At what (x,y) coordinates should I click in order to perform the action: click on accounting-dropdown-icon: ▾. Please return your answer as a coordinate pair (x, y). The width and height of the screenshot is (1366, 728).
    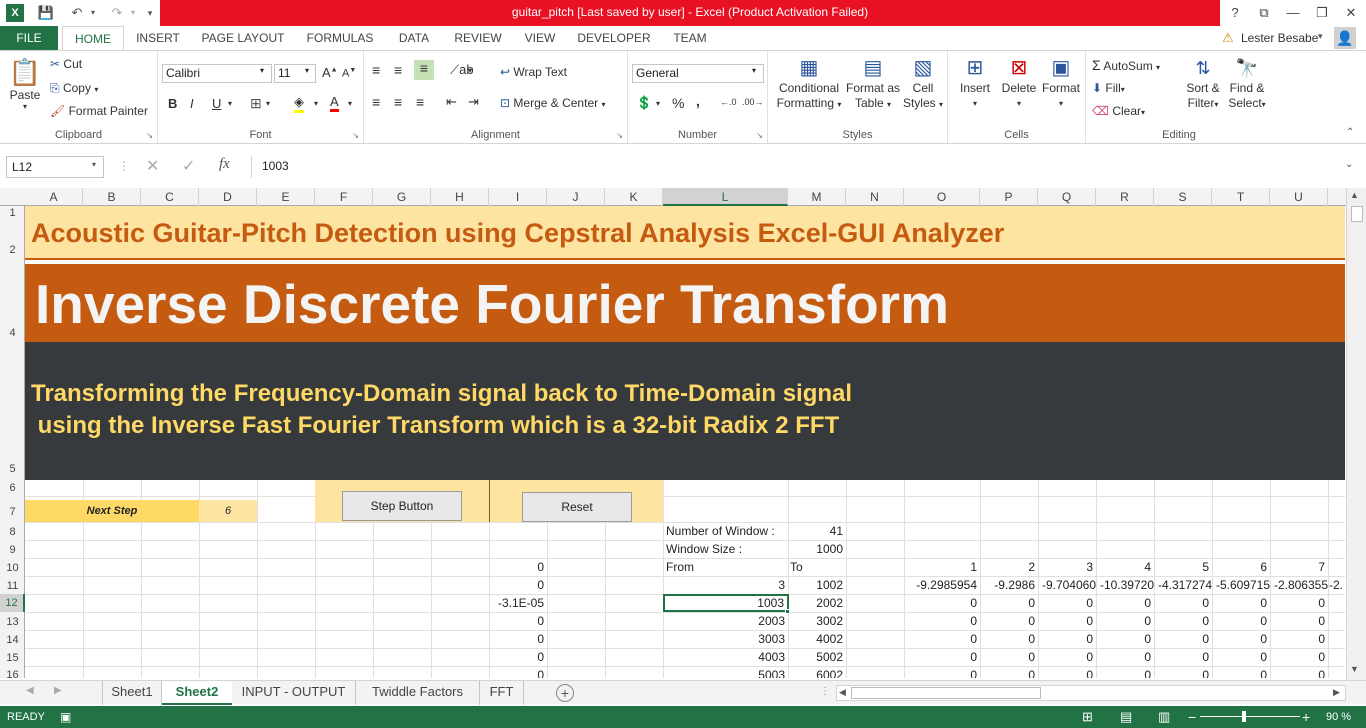
    Looking at the image, I should click on (658, 103).